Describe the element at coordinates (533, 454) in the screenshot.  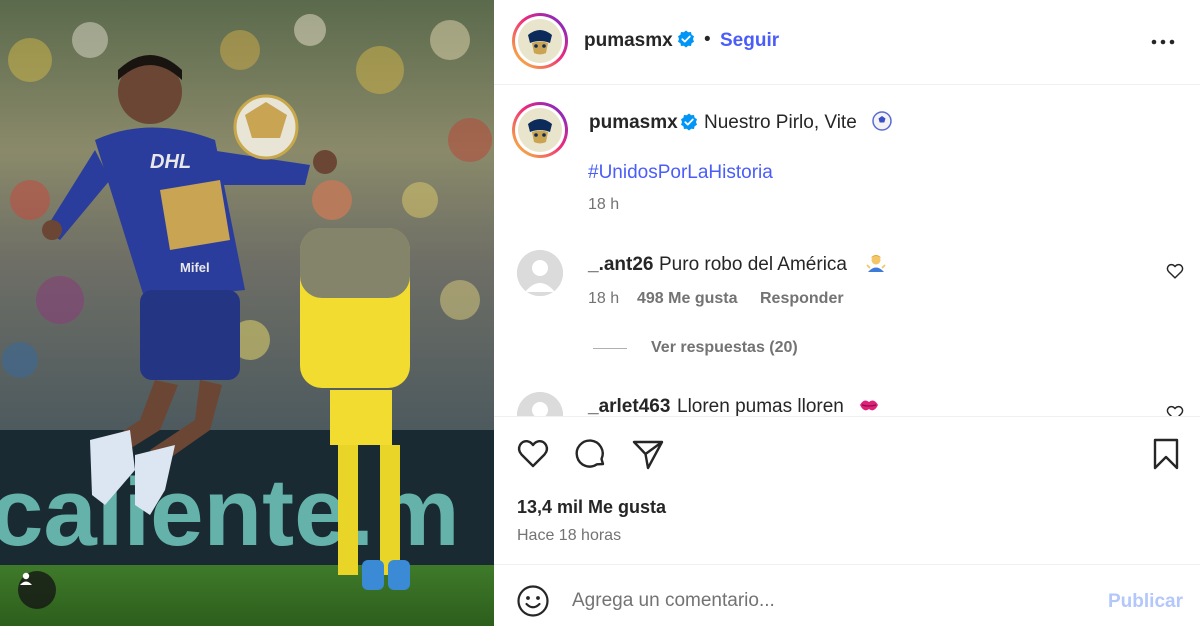
I see `like-heart-icon` at that location.